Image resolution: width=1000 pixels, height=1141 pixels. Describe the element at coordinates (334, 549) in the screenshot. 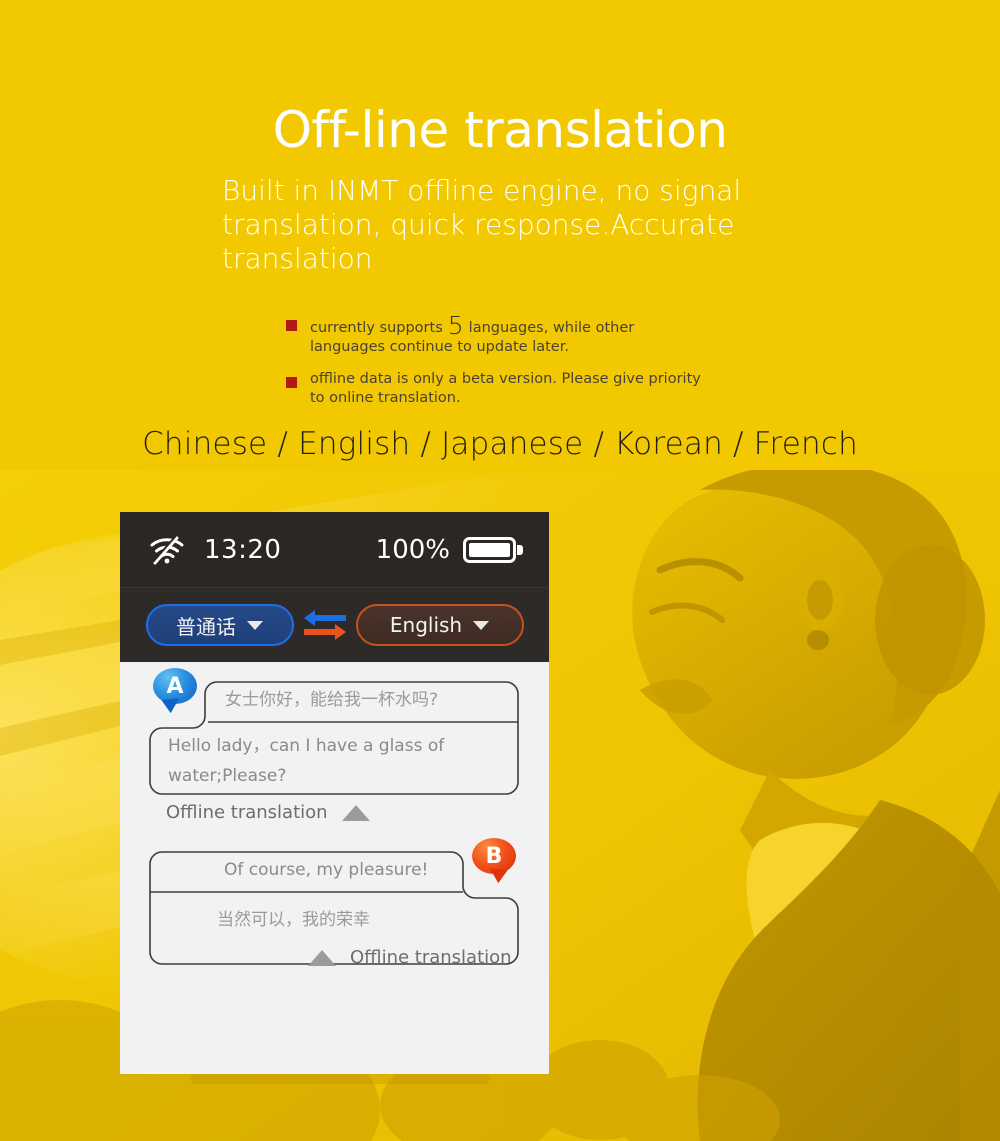

I see `device-status-bar: 13:20 100%` at that location.